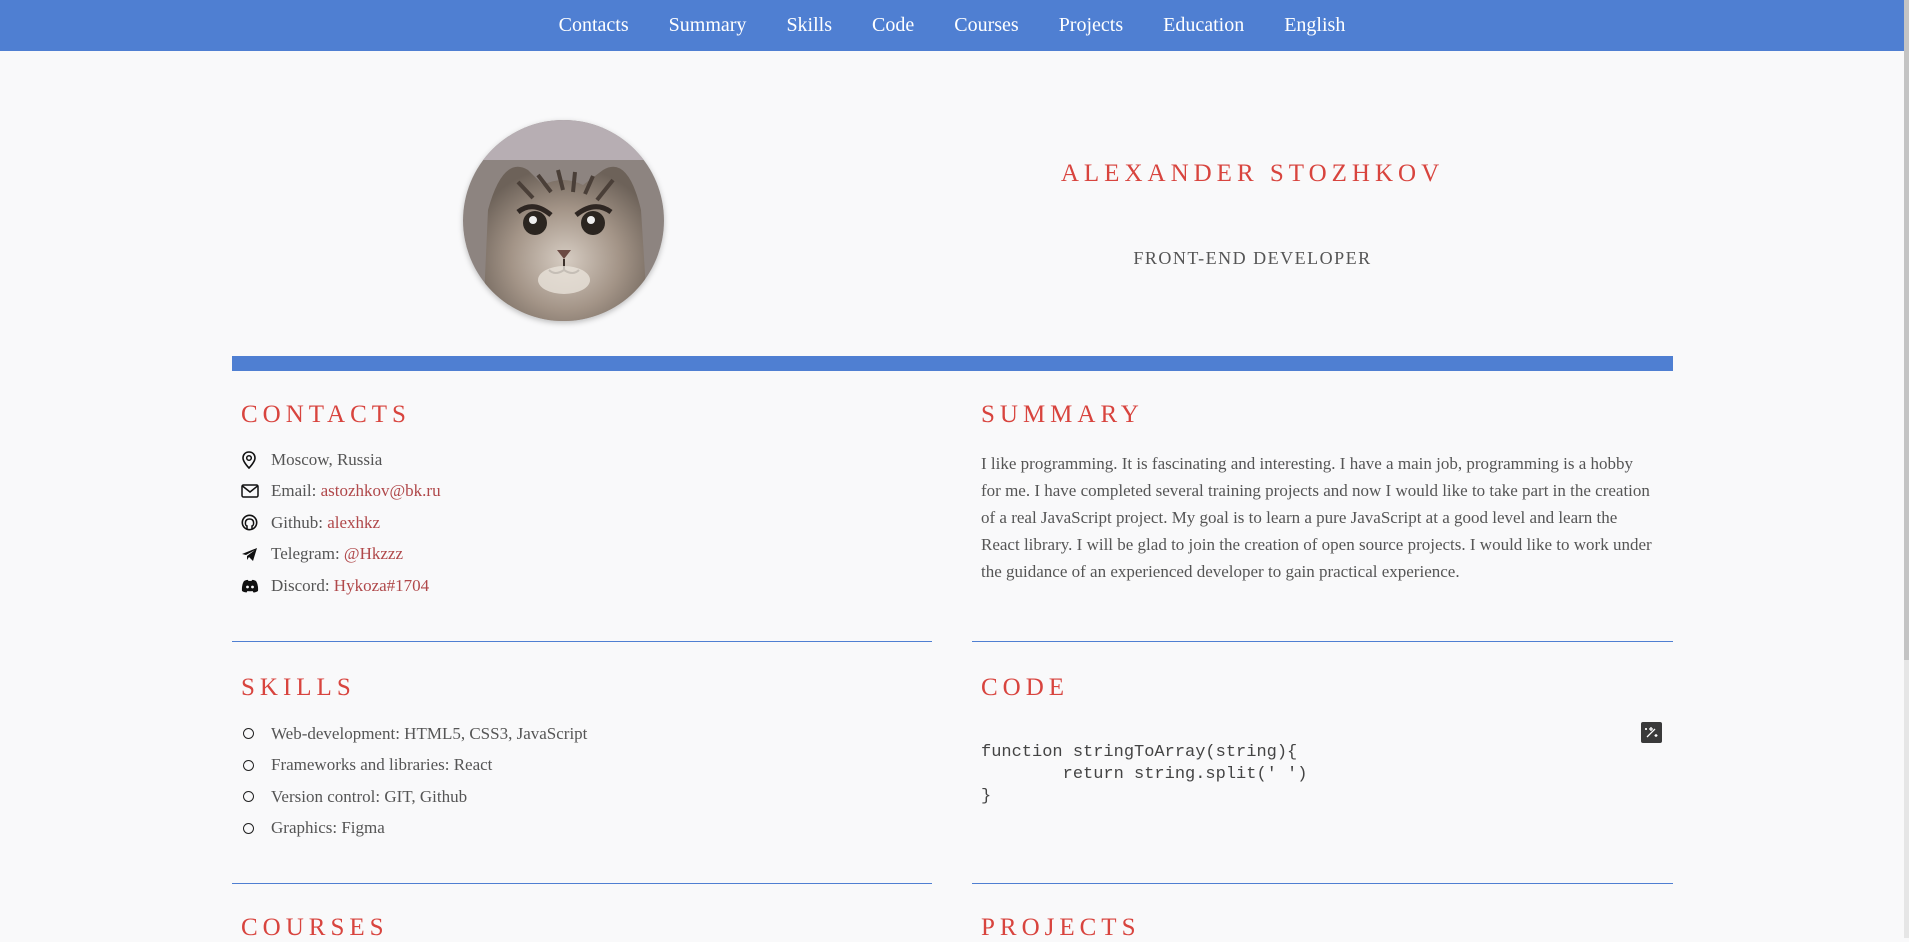 Image resolution: width=1909 pixels, height=942 pixels. Describe the element at coordinates (327, 459) in the screenshot. I see `location-text: Moscow, Russia` at that location.